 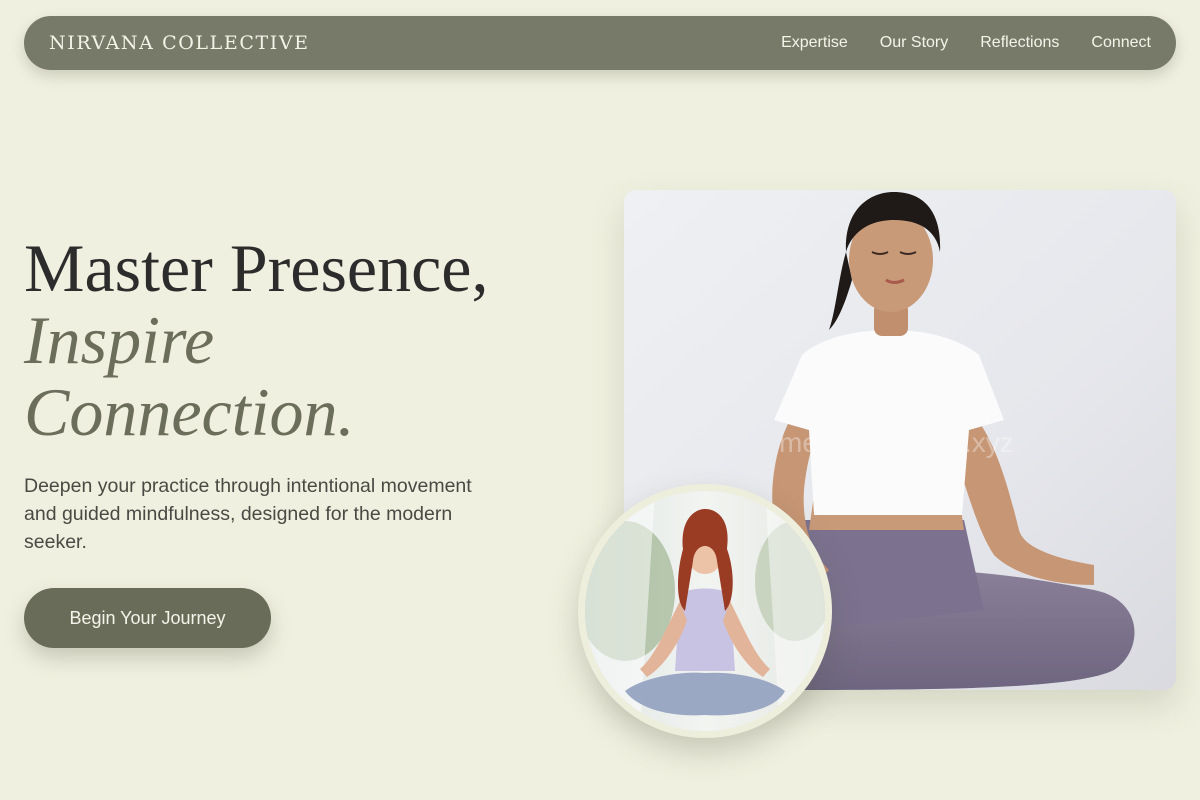 What do you see at coordinates (989, 442) in the screenshot?
I see `svg-text: .xyz` at bounding box center [989, 442].